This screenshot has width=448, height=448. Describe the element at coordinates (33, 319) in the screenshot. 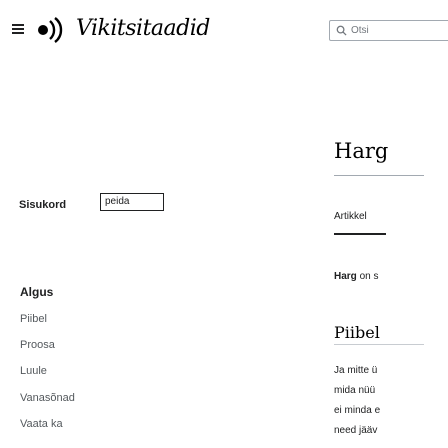

I see `toc-item-piibel: Piibel` at that location.